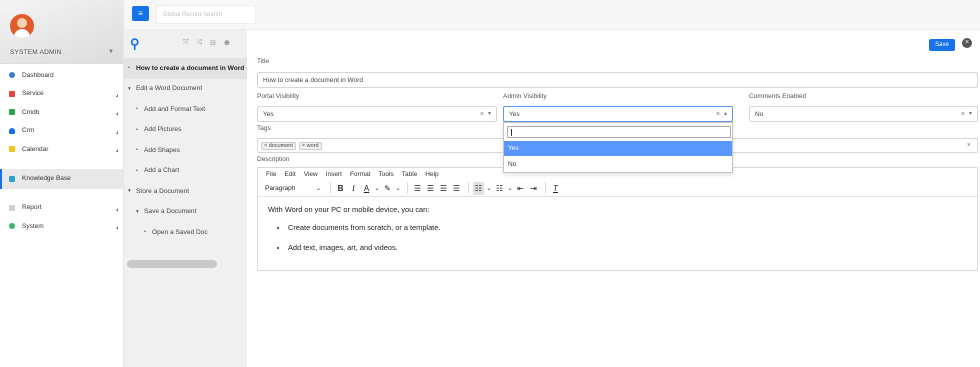 The width and height of the screenshot is (980, 367). Describe the element at coordinates (111, 52) in the screenshot. I see `chevron-down-icon: ▼` at that location.